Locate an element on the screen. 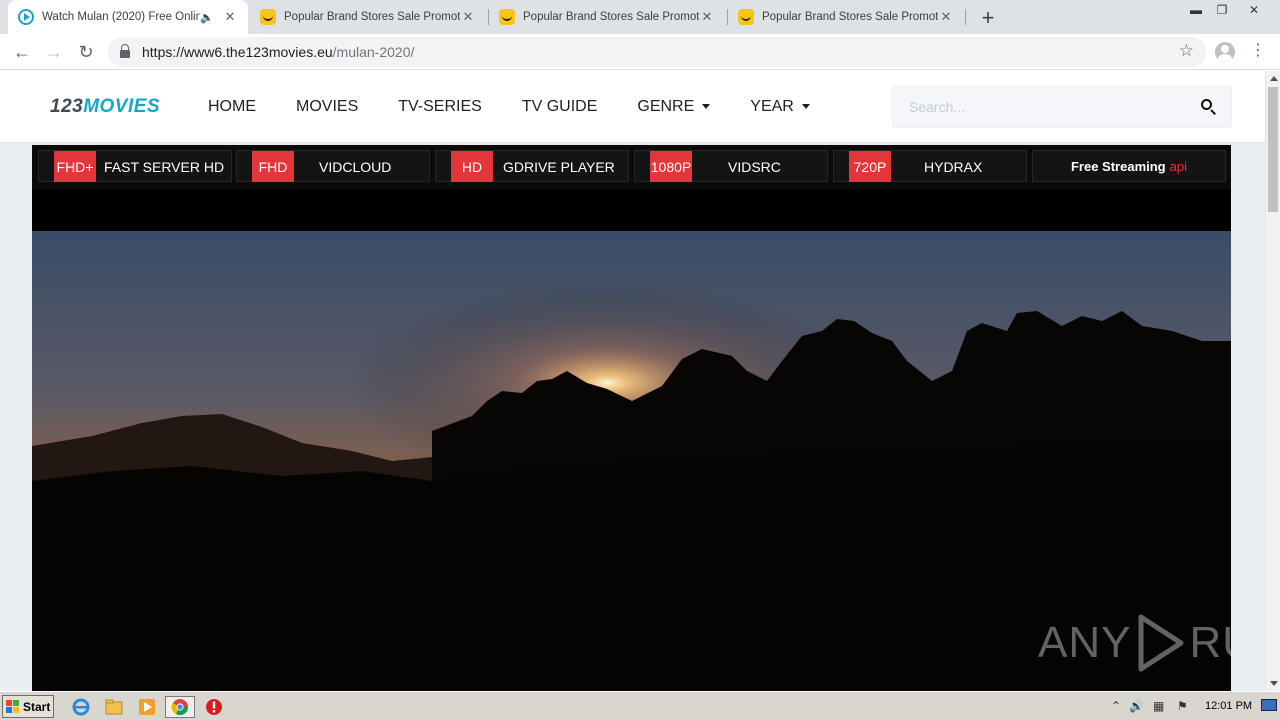 This screenshot has width=1280, height=720. api-label: Free Streaming api is located at coordinates (1129, 166).